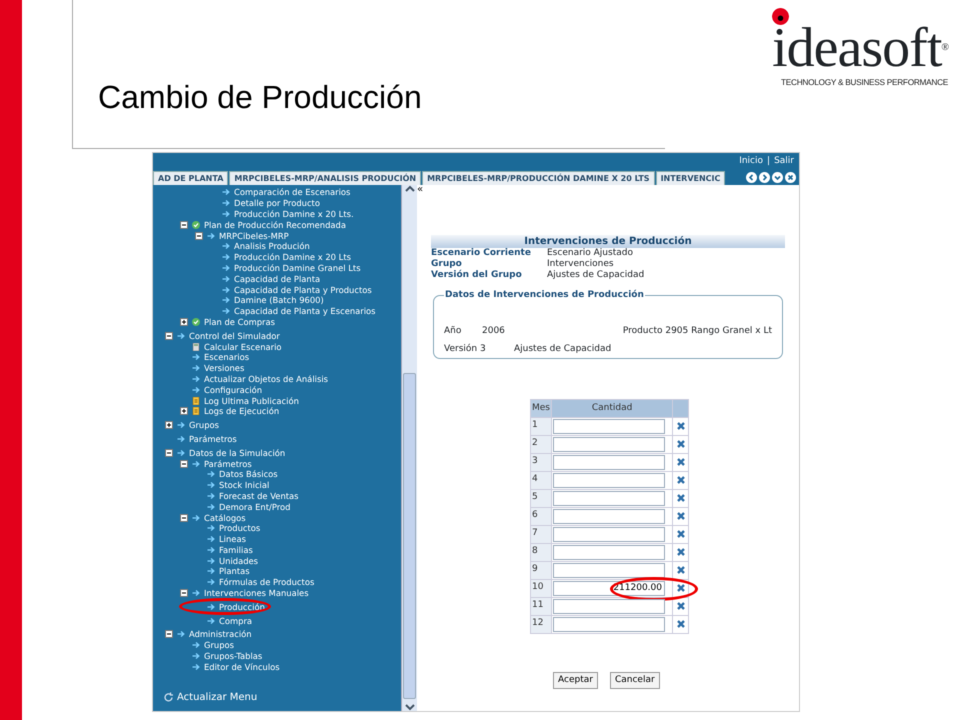 This screenshot has height=720, width=960. Describe the element at coordinates (409, 707) in the screenshot. I see `scroll-down-icon` at that location.